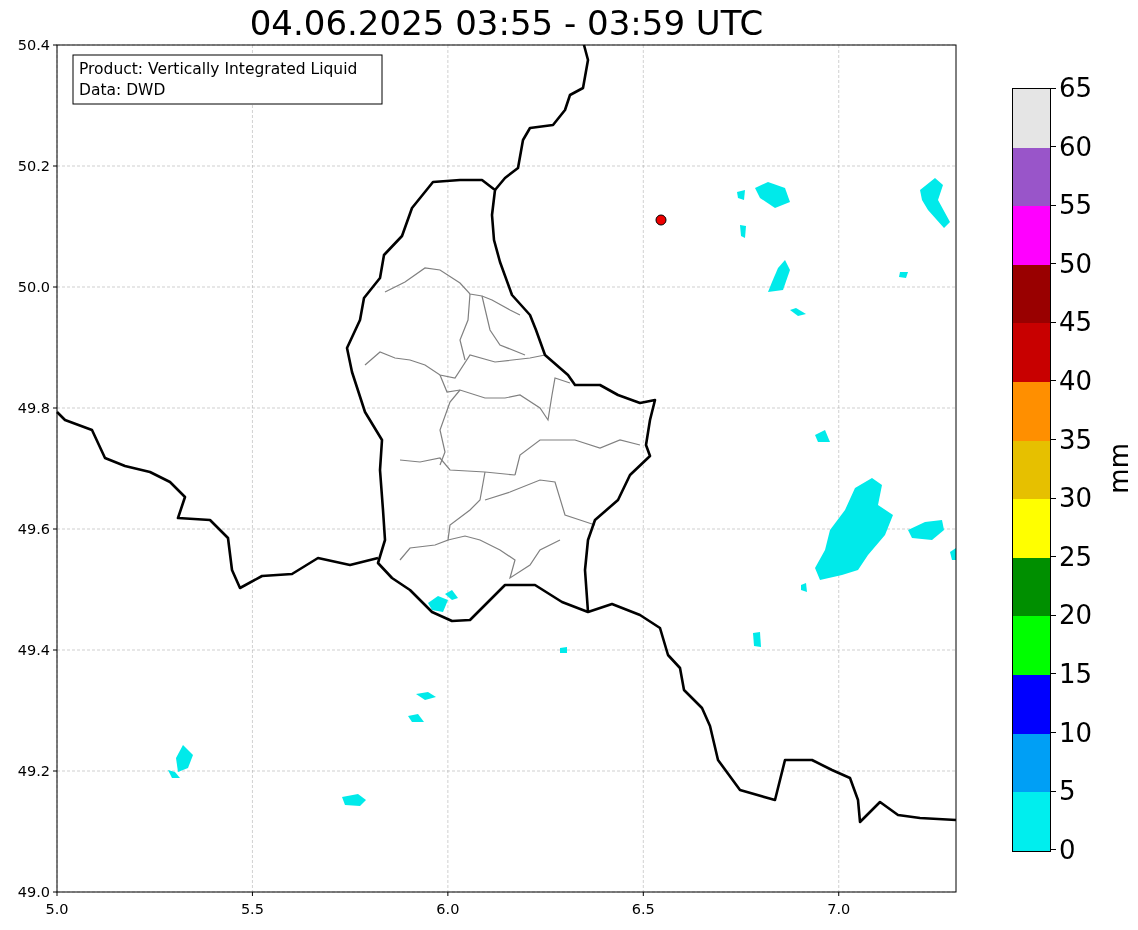 This screenshot has height=930, width=1138. What do you see at coordinates (33, 529) in the screenshot?
I see `y-axis-tick-label: 49.6` at bounding box center [33, 529].